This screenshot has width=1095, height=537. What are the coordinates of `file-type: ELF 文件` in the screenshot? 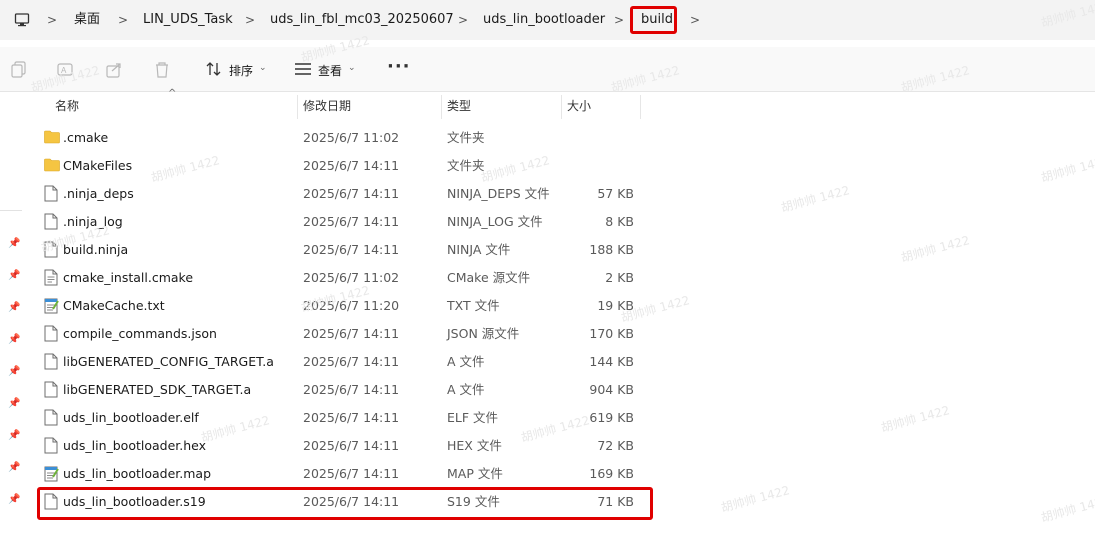 It's located at (473, 417).